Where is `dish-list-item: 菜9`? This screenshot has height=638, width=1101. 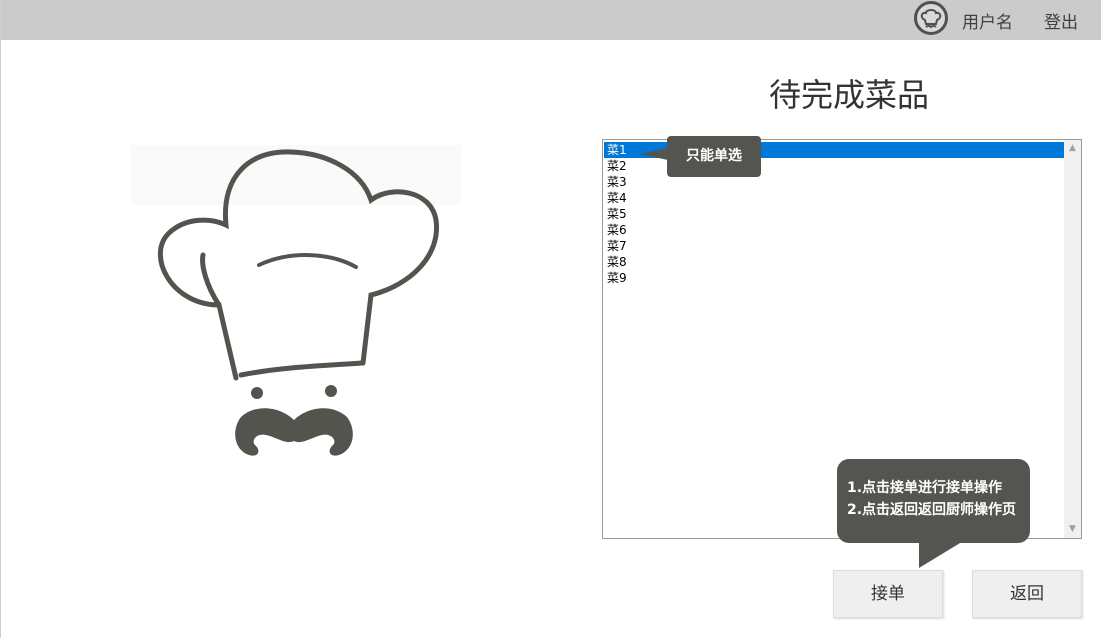
dish-list-item: 菜9 is located at coordinates (834, 278).